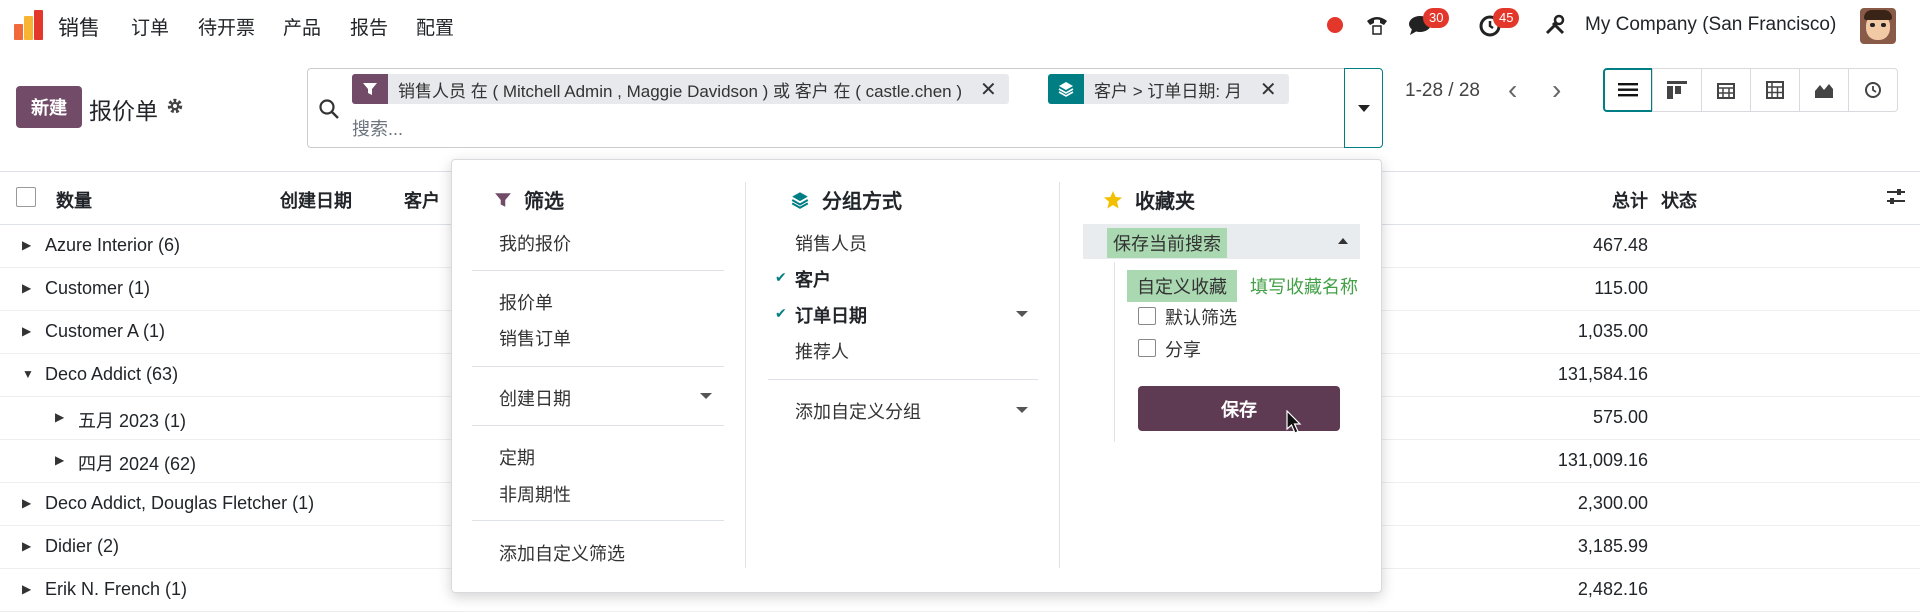  What do you see at coordinates (535, 243) in the screenshot?
I see `filter-my-quotes: 我的报价` at bounding box center [535, 243].